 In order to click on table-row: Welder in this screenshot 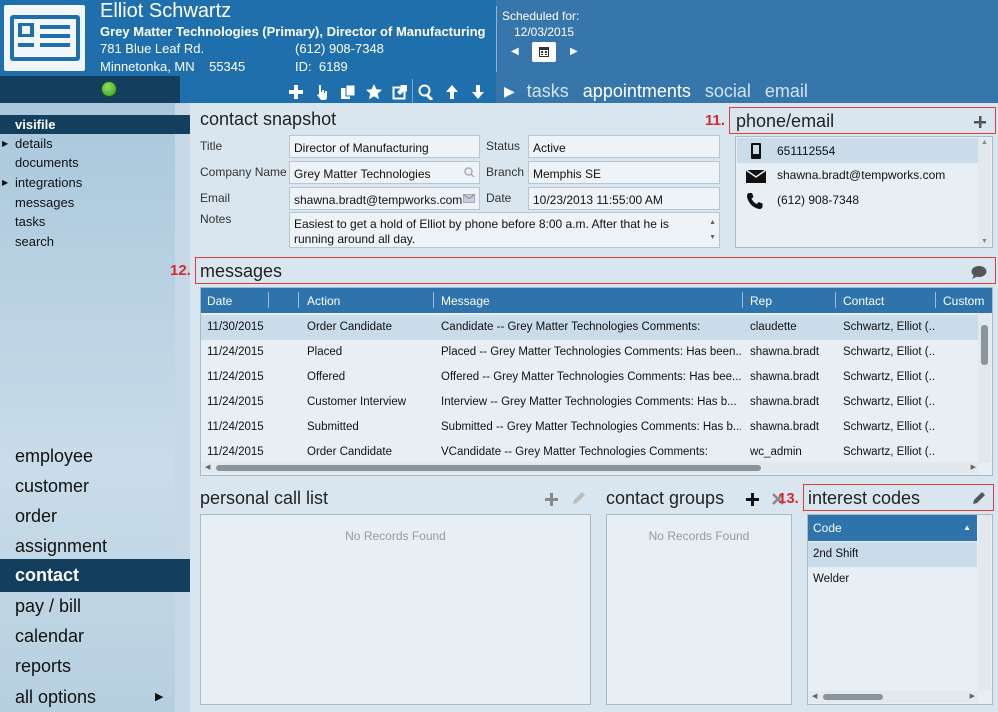, I will do `click(892, 579)`.